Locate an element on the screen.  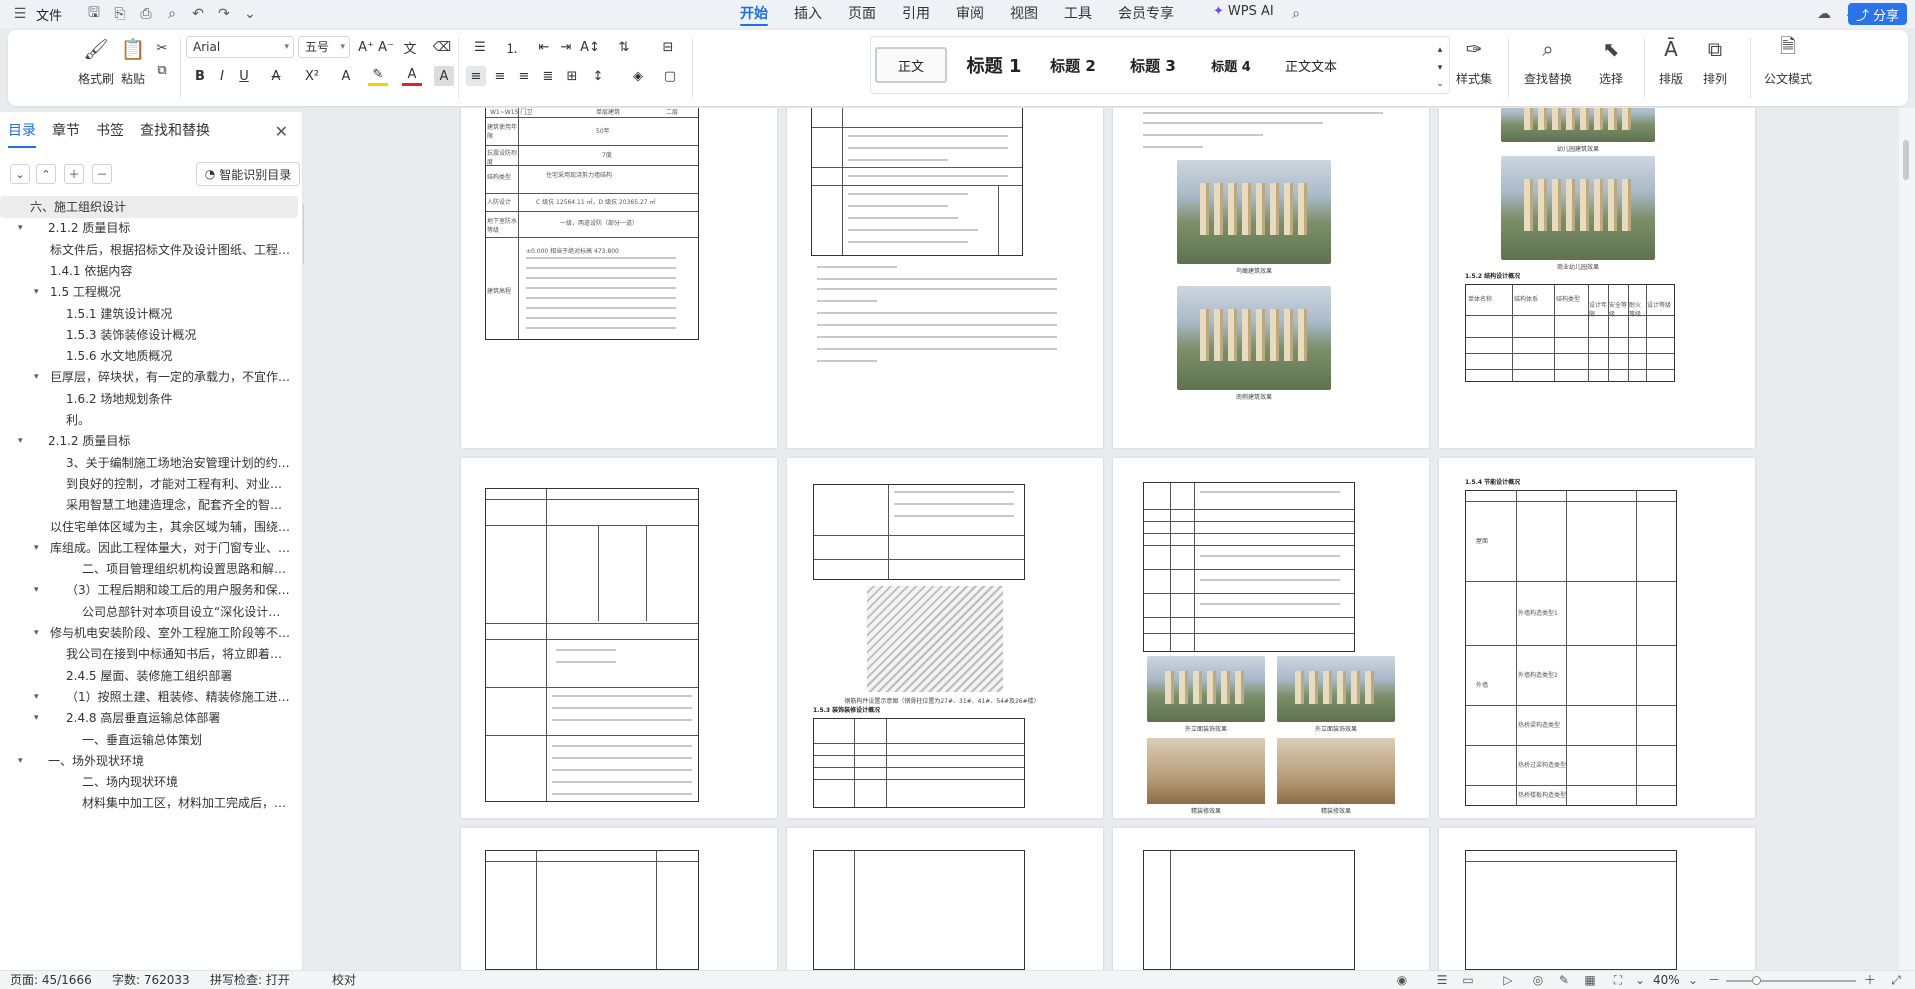
file-menu: 文件 is located at coordinates (49, 14).